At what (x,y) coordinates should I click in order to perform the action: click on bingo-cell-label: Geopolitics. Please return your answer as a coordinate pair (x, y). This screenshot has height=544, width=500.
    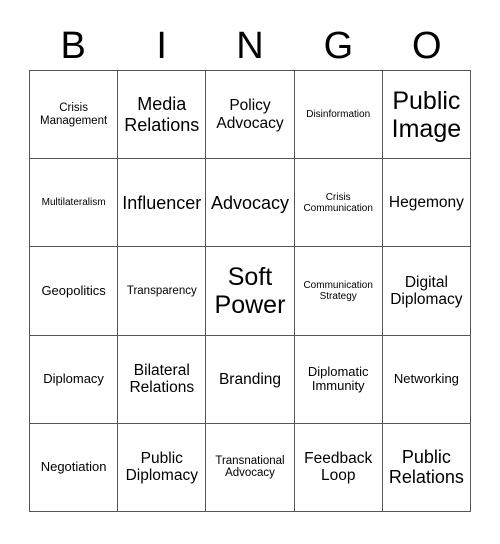
    Looking at the image, I should click on (73, 290).